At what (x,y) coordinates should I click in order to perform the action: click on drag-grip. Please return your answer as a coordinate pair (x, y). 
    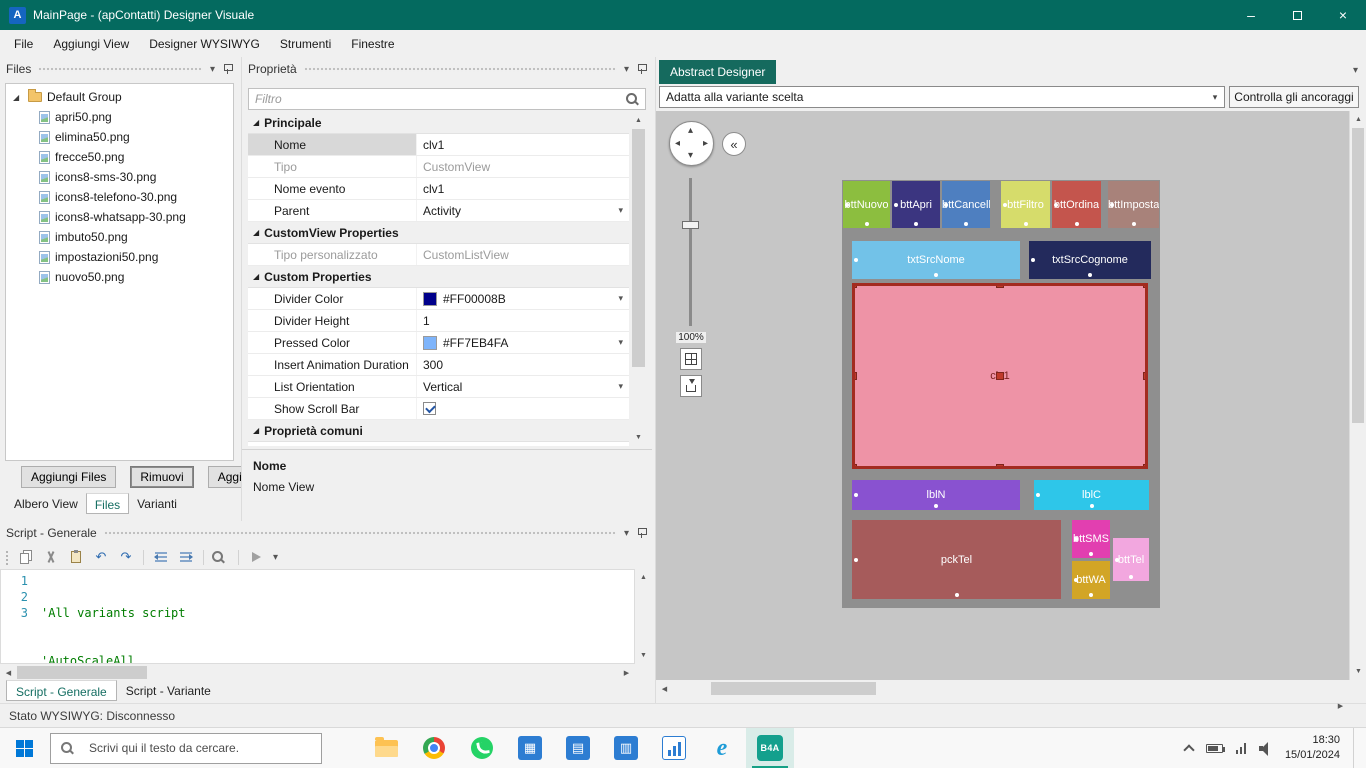
    Looking at the image, I should click on (360, 533).